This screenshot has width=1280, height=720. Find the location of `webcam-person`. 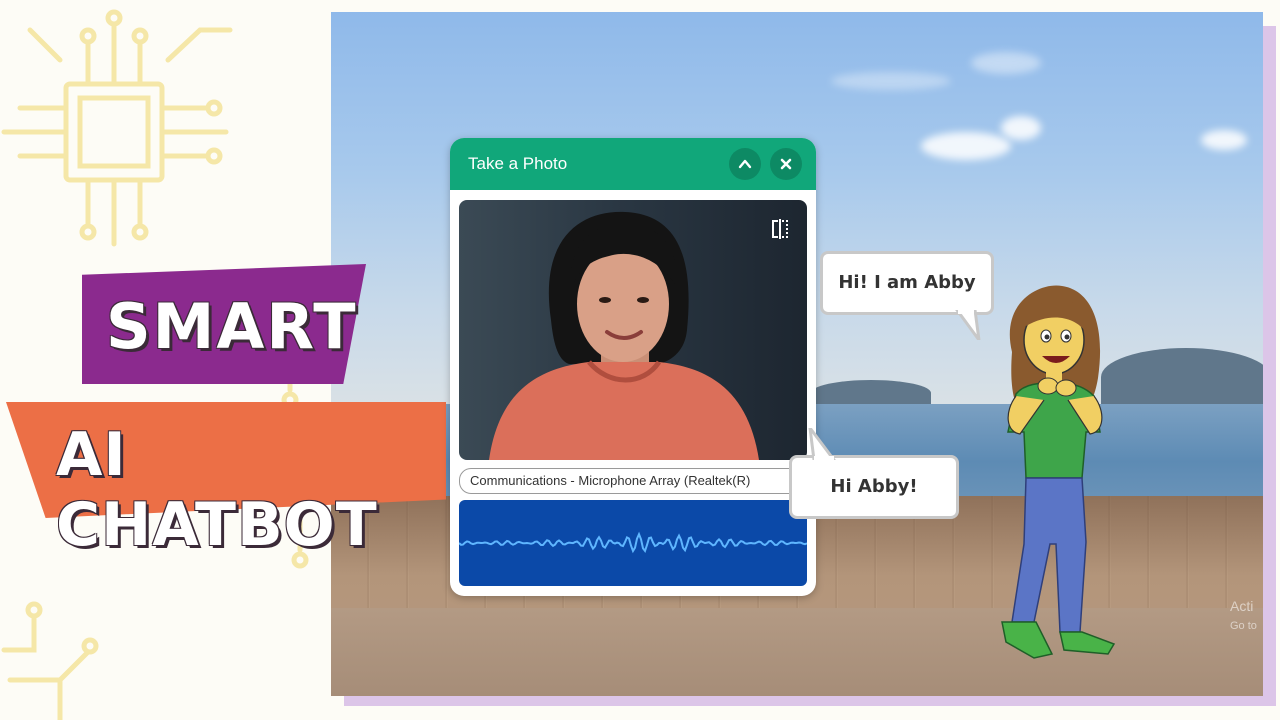

webcam-person is located at coordinates (624, 335).